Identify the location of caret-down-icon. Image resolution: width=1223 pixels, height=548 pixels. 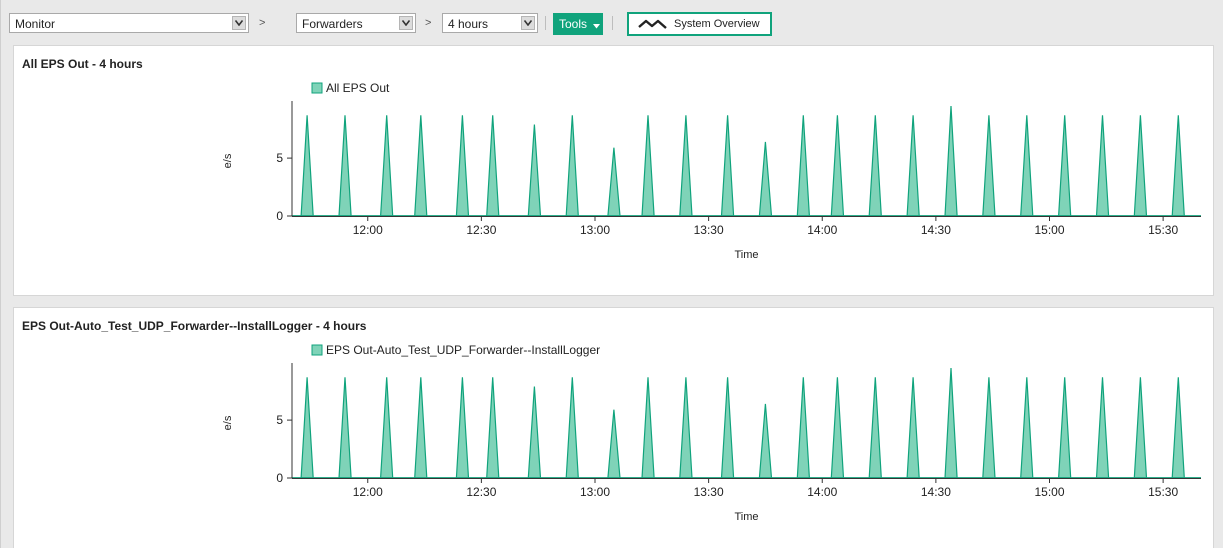
(597, 25).